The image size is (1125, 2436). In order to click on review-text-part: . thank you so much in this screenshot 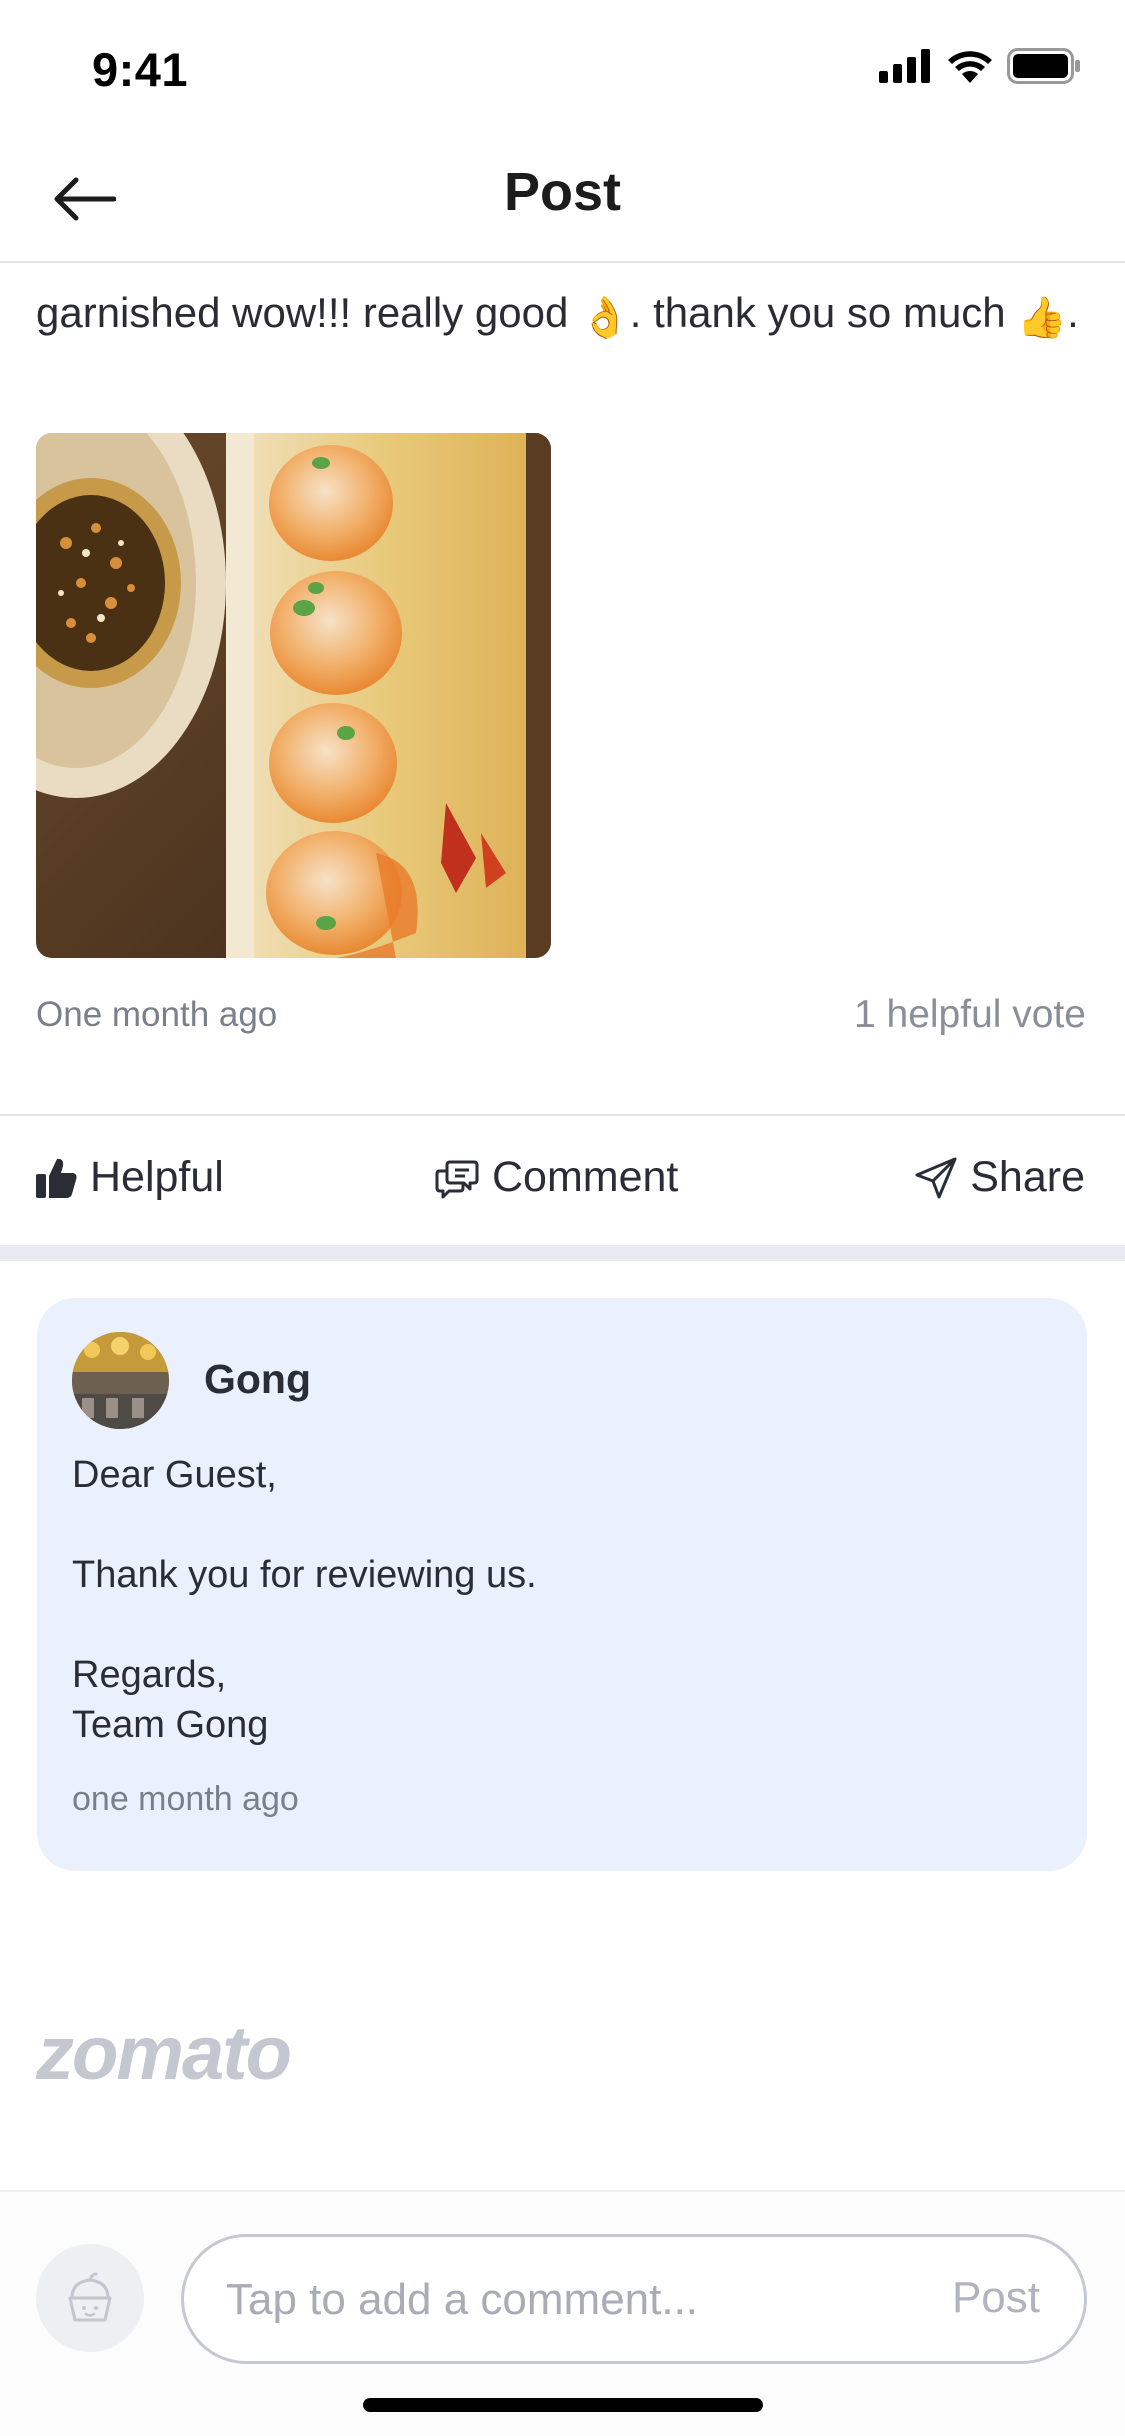, I will do `click(823, 312)`.